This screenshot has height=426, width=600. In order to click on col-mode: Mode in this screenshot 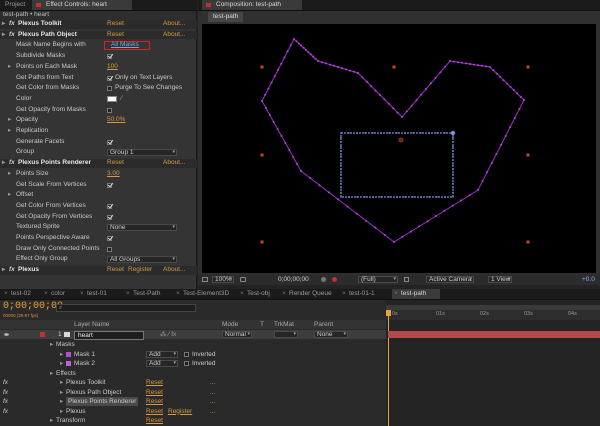, I will do `click(230, 324)`.